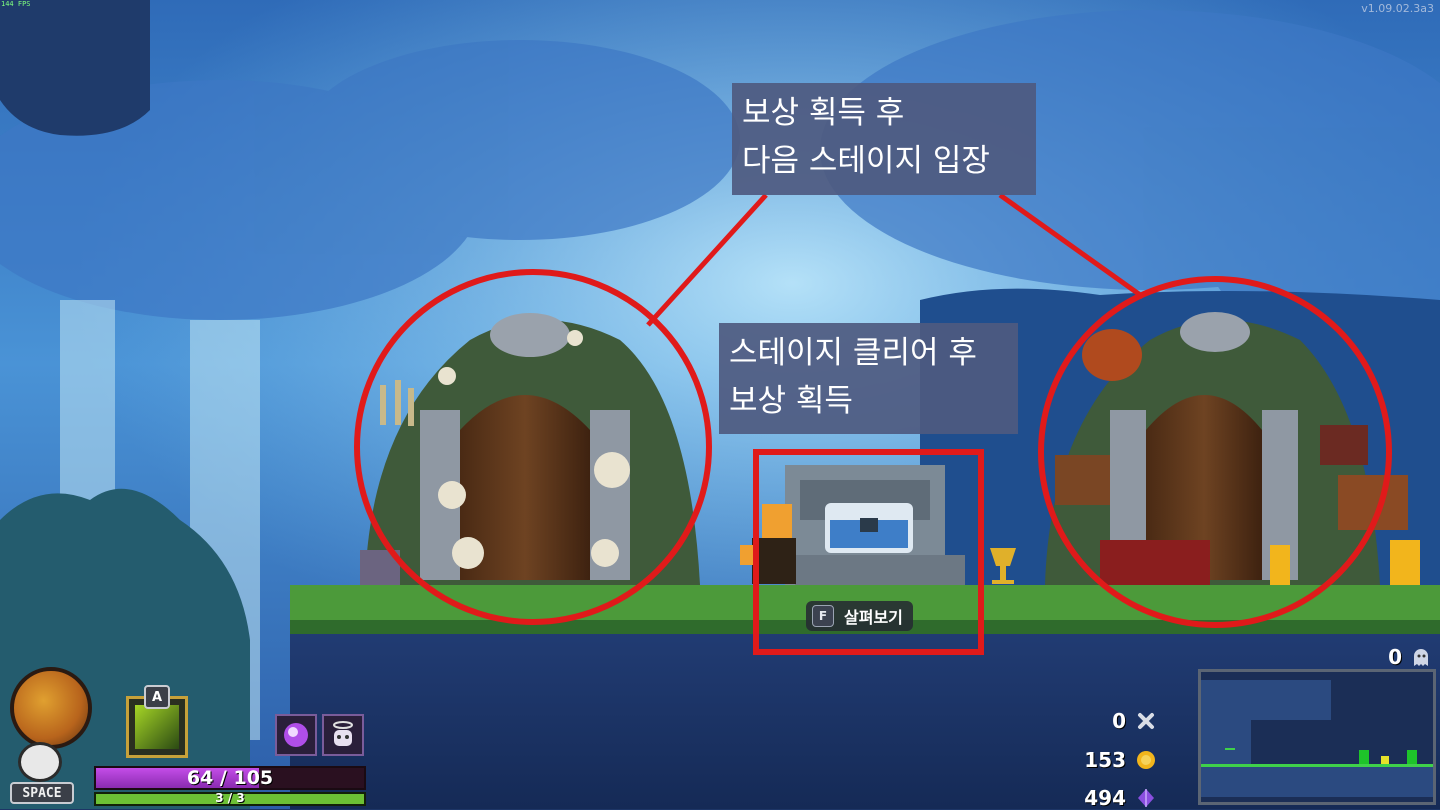 Image resolution: width=1440 pixels, height=810 pixels. What do you see at coordinates (823, 113) in the screenshot?
I see `callout-next-stage-line-1: 보상 획득 후` at bounding box center [823, 113].